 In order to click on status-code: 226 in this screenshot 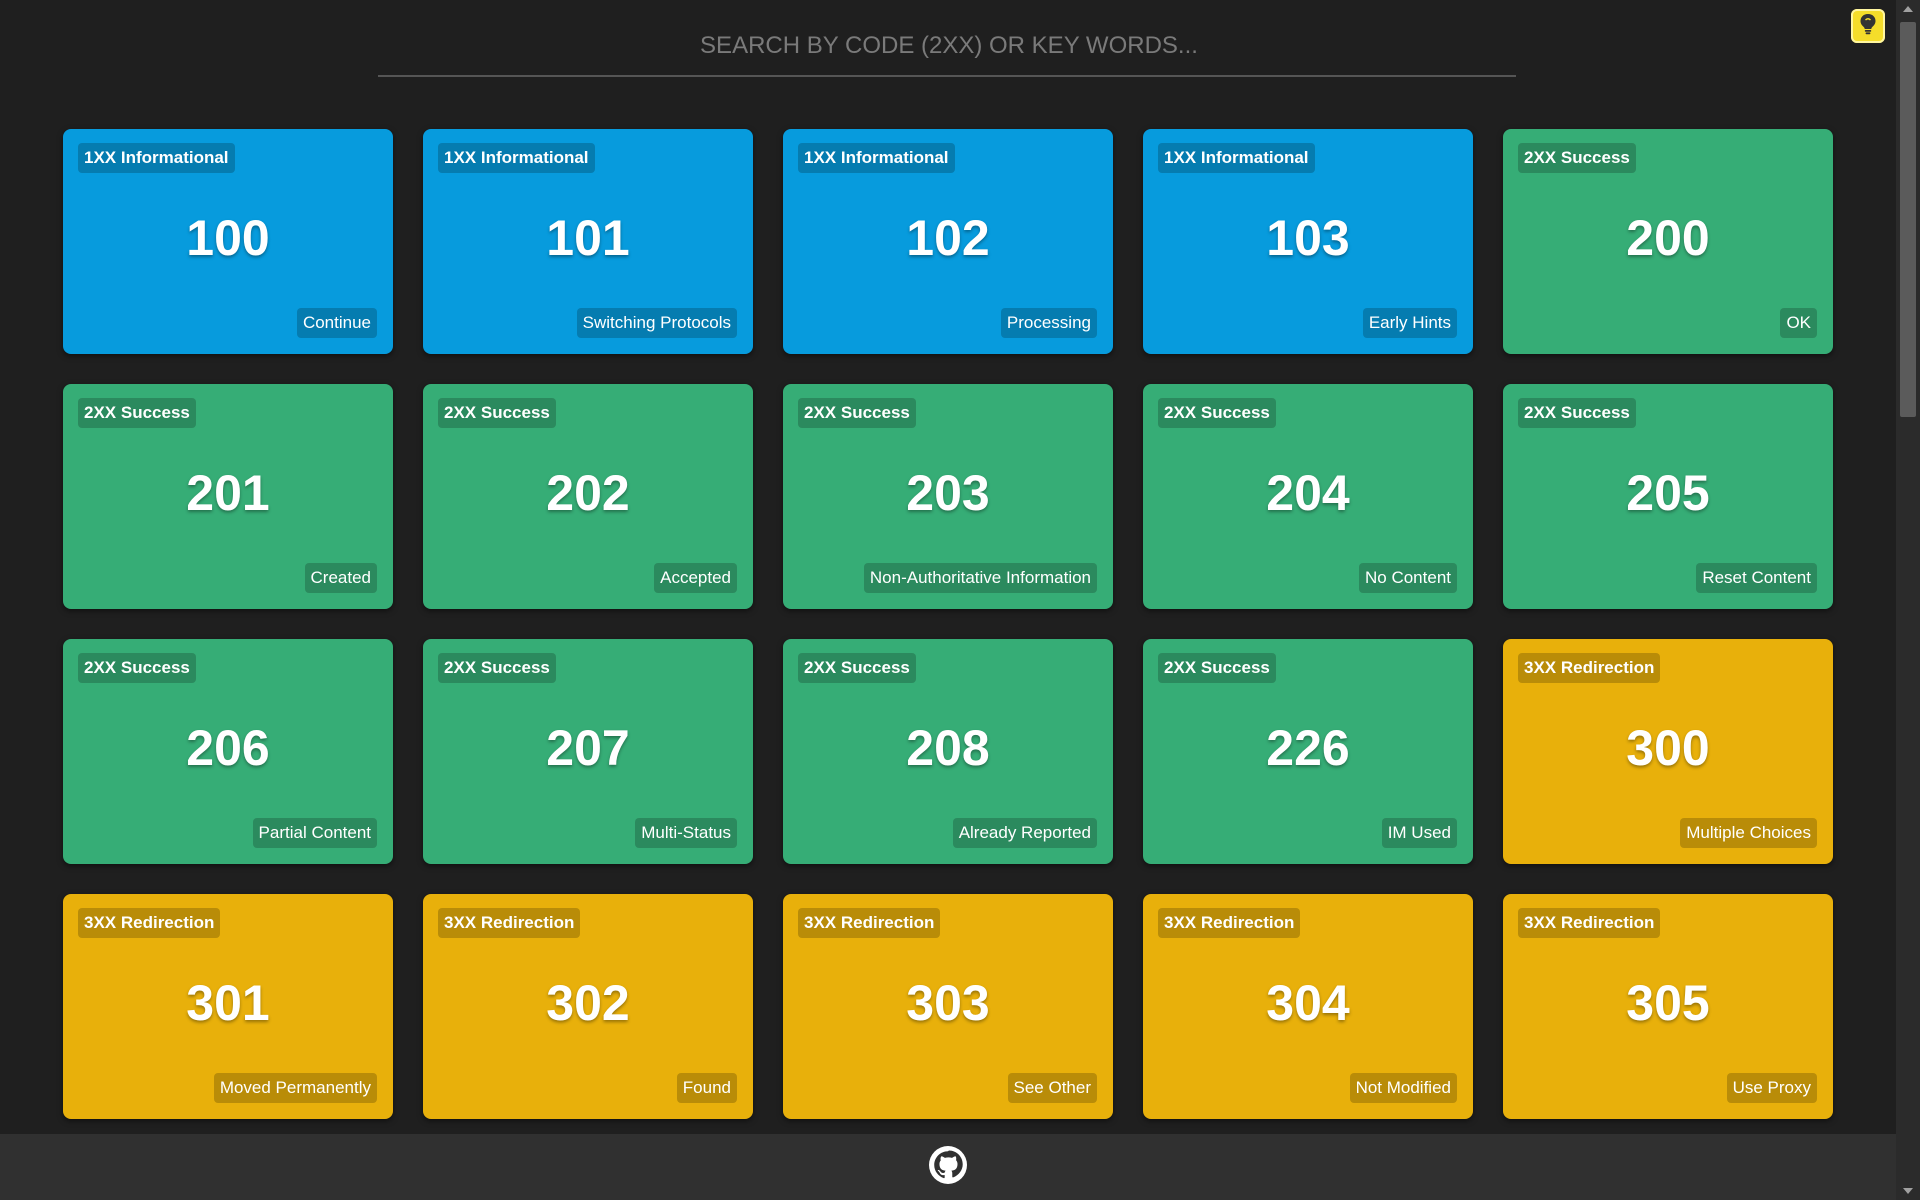, I will do `click(1308, 748)`.